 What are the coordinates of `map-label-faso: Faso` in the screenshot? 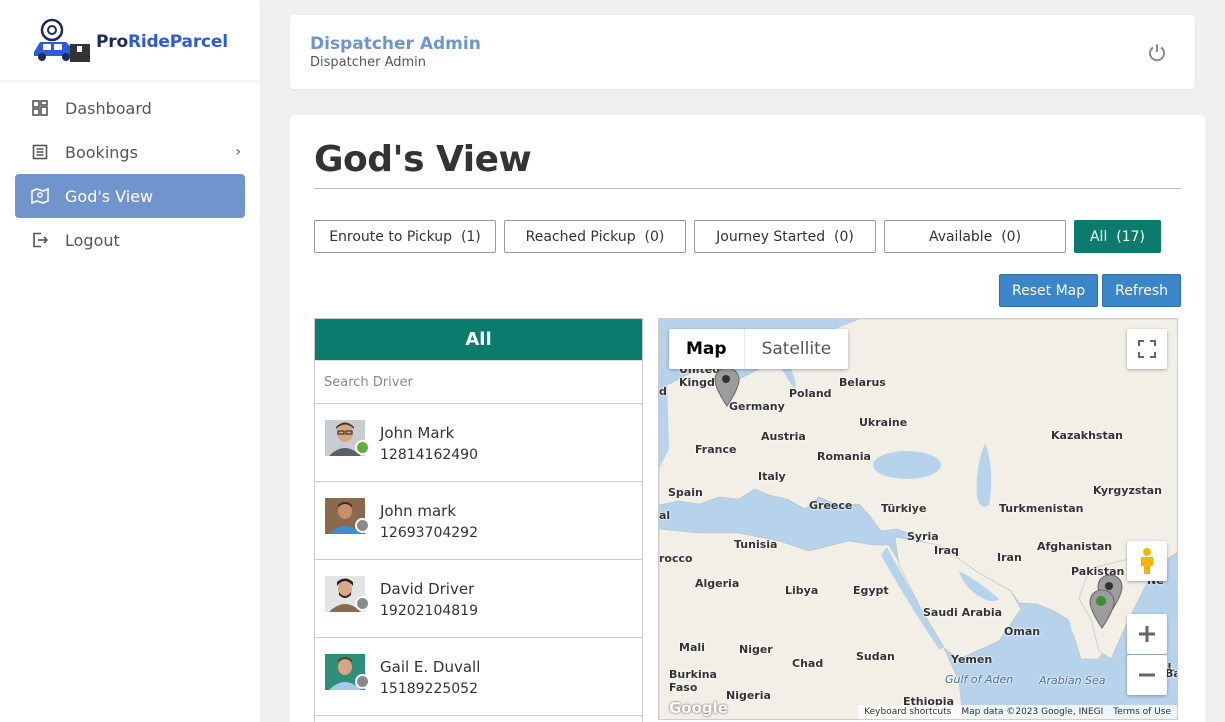 It's located at (683, 687).